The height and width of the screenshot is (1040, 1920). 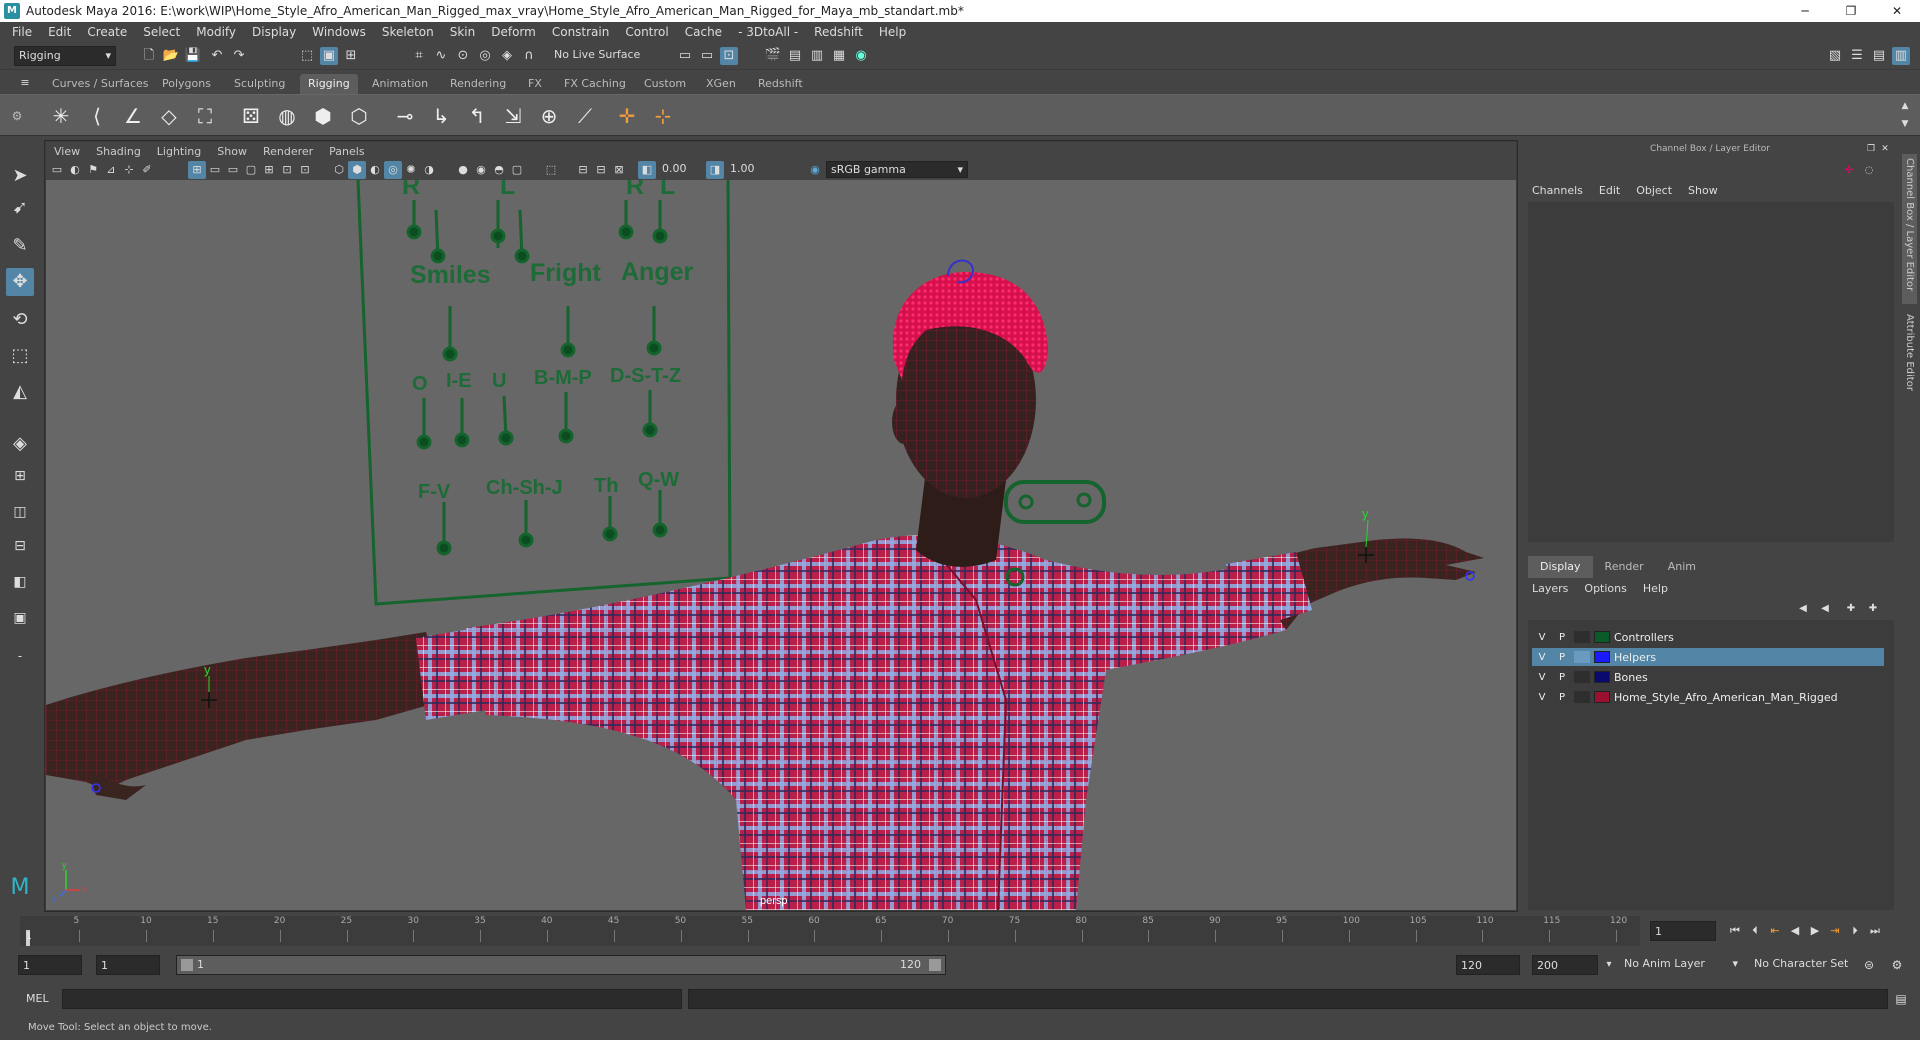 I want to click on shelf-options-icon: ⚙, so click(x=17, y=116).